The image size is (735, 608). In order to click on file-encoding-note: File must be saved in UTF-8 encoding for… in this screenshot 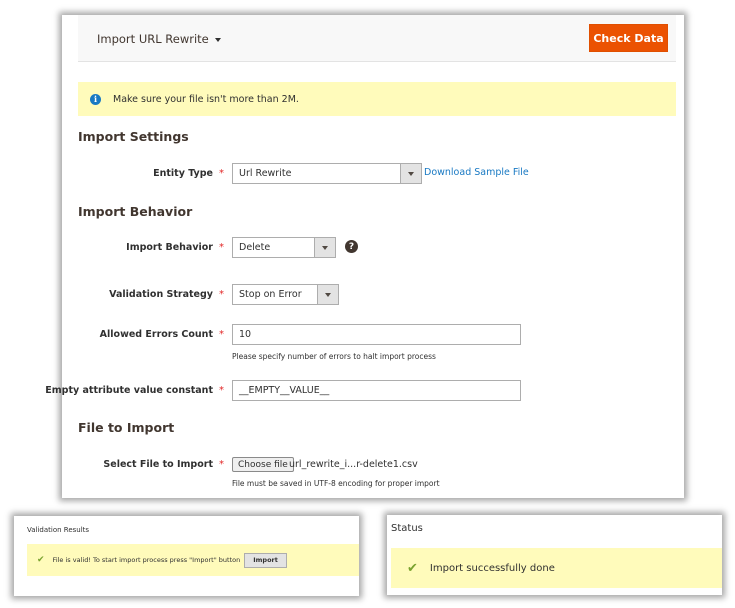, I will do `click(336, 483)`.